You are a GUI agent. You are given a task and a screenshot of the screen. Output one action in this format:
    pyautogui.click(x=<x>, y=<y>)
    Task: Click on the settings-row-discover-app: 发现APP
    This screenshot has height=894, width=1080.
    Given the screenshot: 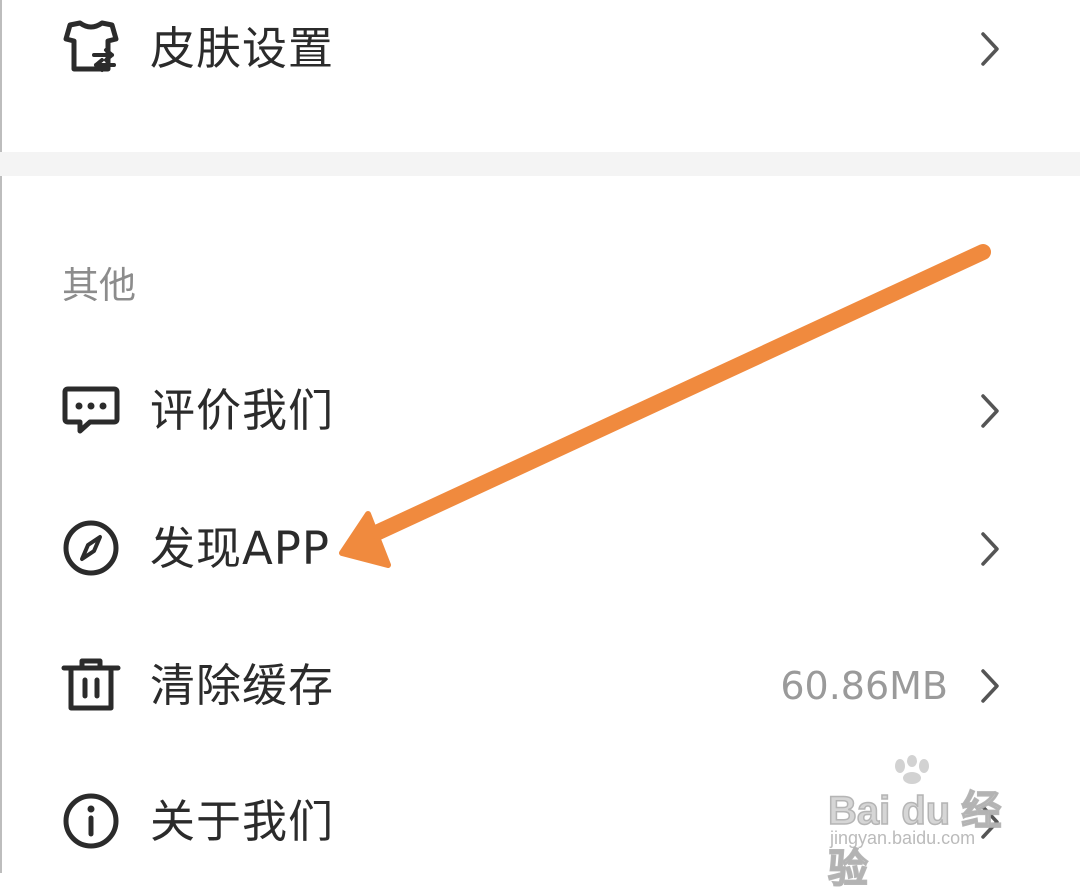 What is the action you would take?
    pyautogui.click(x=540, y=549)
    